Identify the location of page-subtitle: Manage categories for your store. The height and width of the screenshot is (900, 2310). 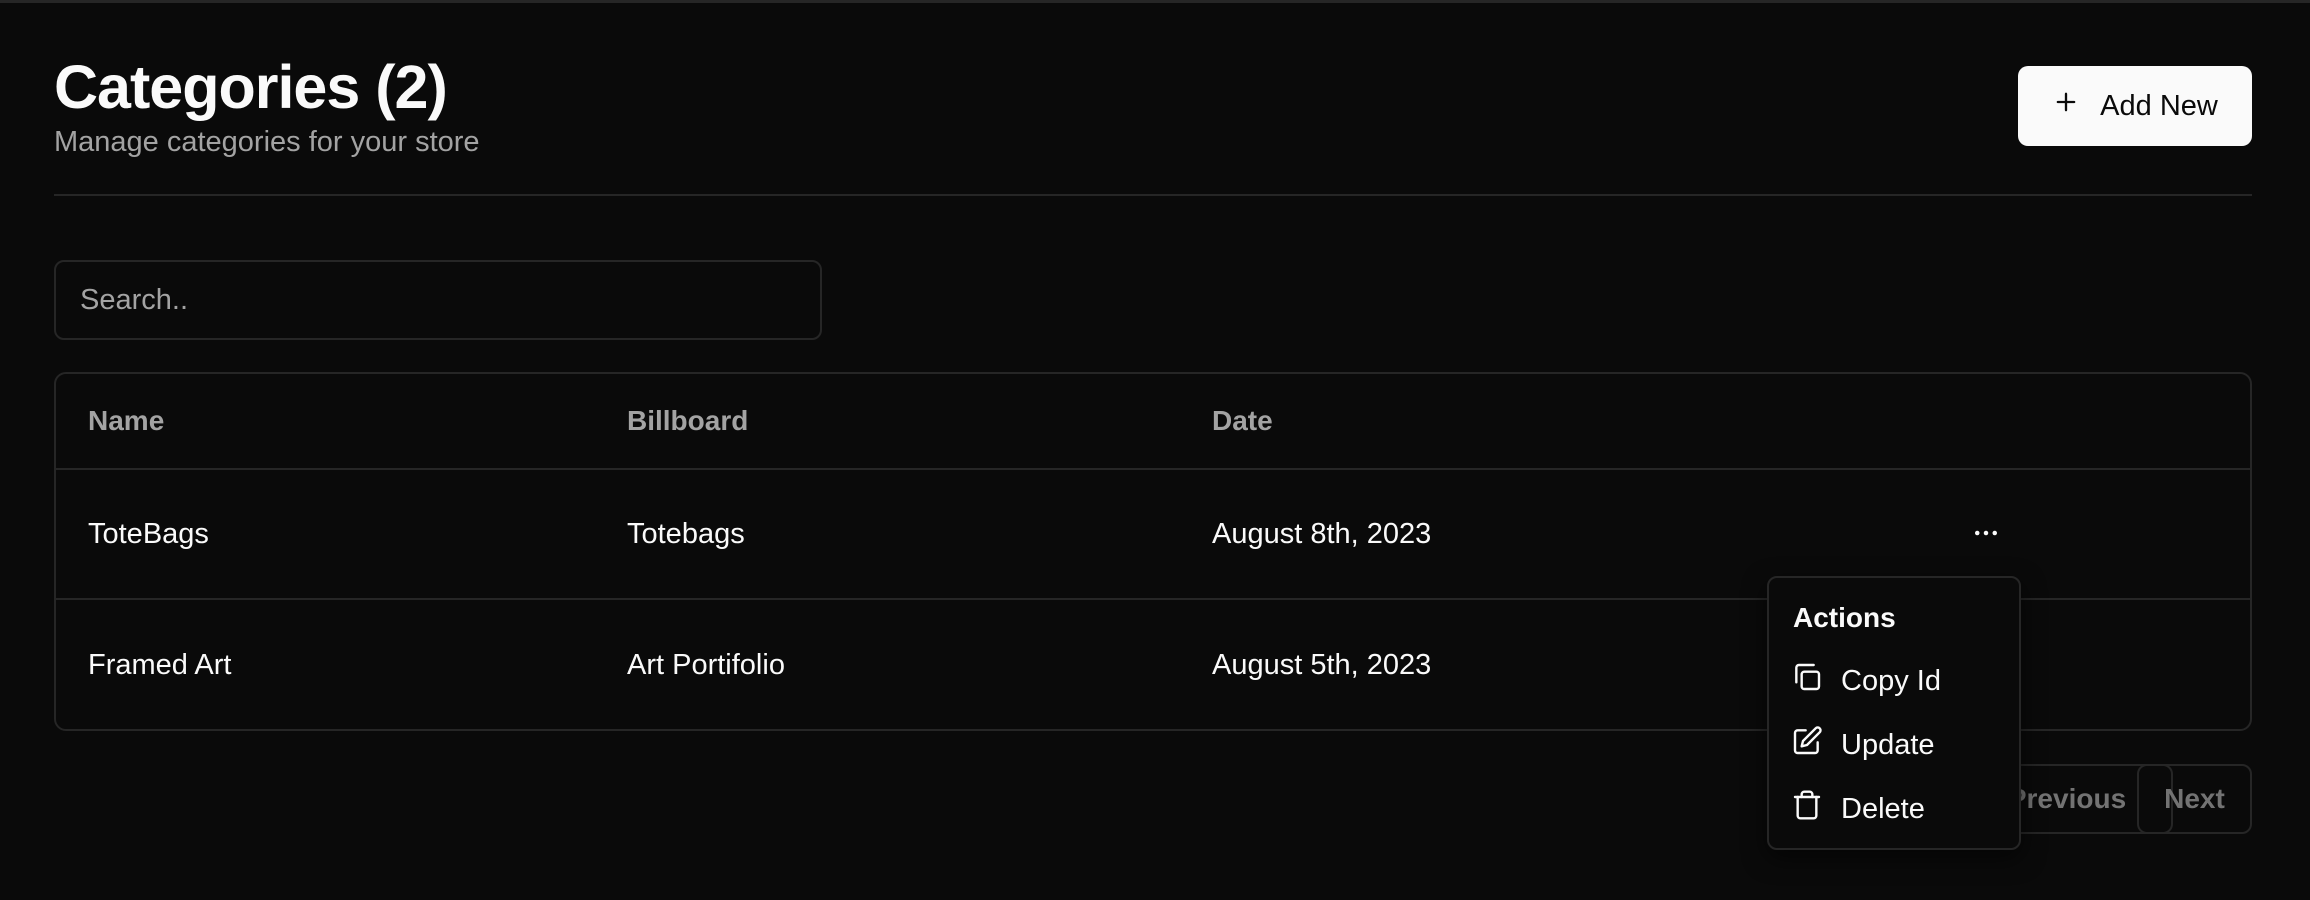
(267, 142).